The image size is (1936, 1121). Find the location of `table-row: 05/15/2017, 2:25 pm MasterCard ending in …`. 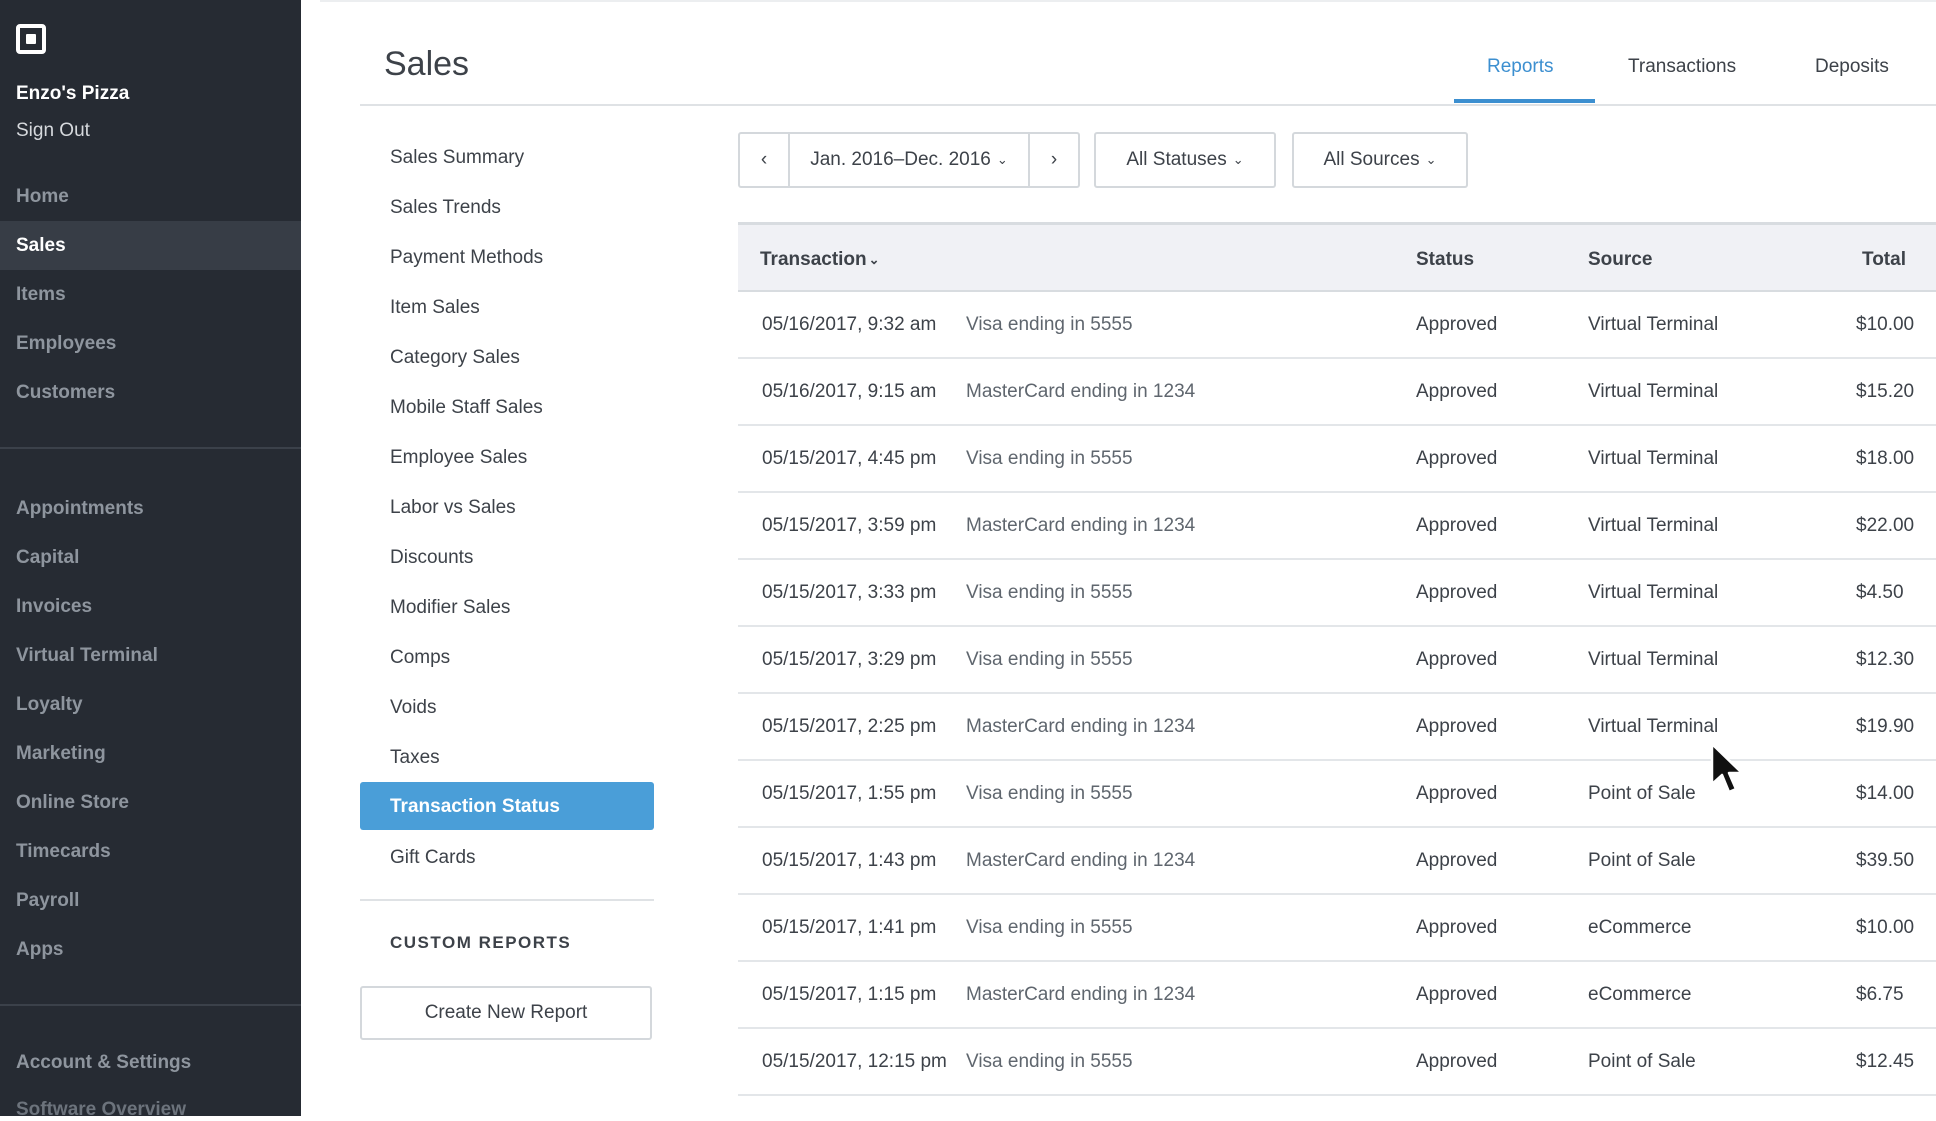

table-row: 05/15/2017, 2:25 pm MasterCard ending in … is located at coordinates (1337, 727).